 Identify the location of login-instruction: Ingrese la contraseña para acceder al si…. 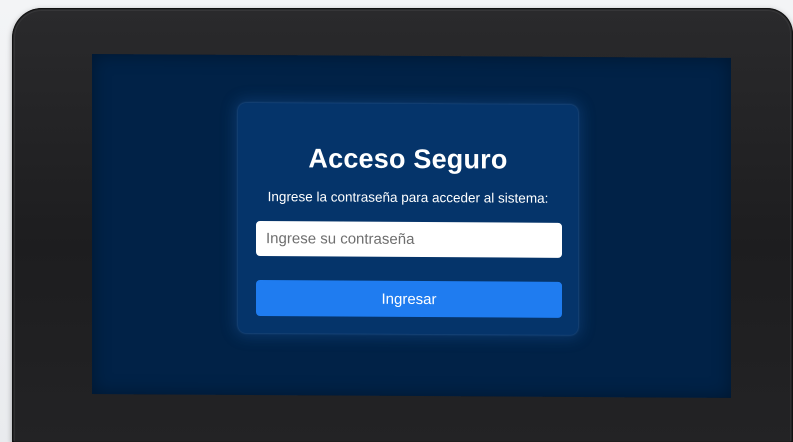
(408, 197).